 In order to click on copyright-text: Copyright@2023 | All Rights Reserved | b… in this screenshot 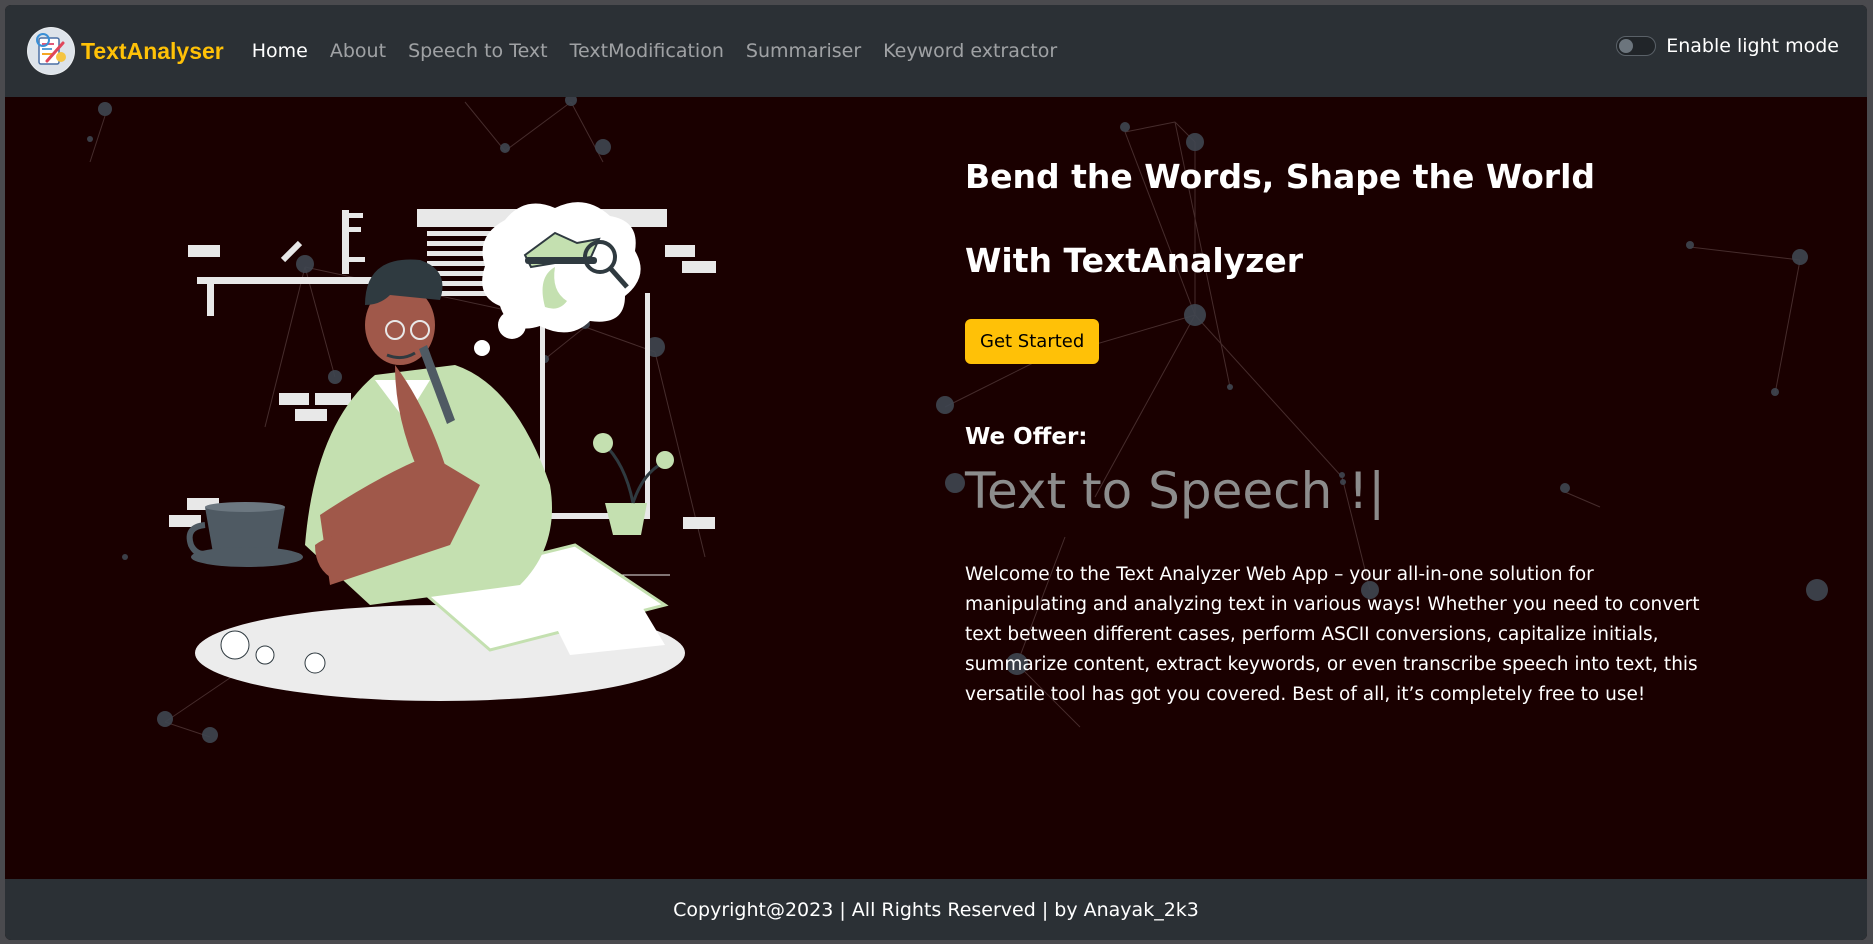, I will do `click(936, 909)`.